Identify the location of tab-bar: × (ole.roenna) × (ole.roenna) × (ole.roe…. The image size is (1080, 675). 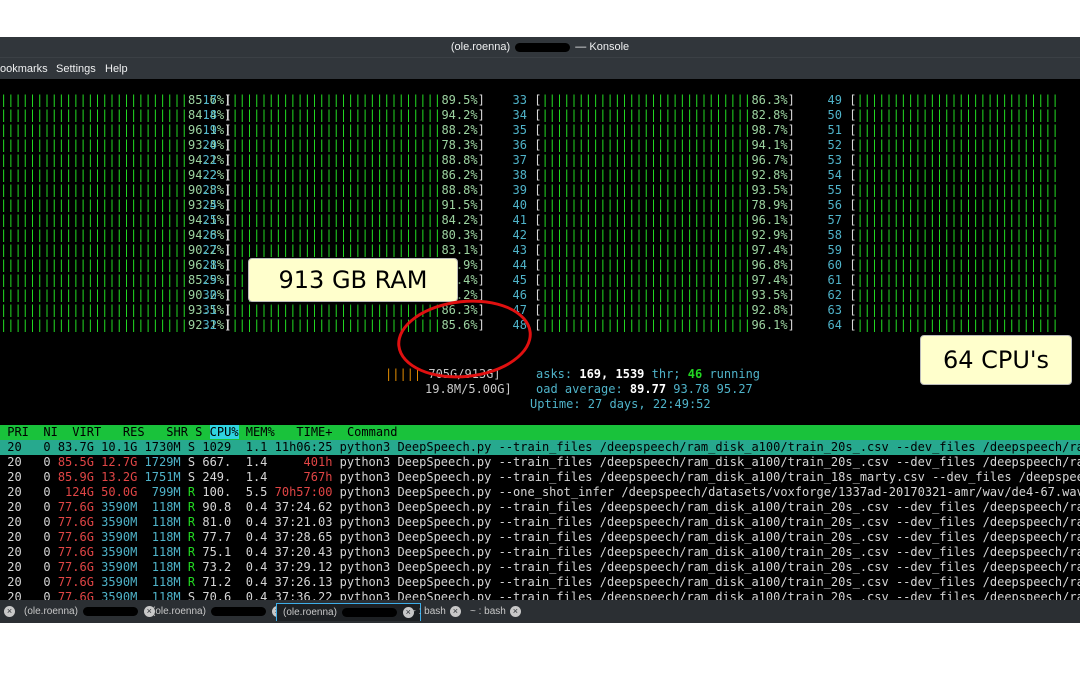
(540, 611).